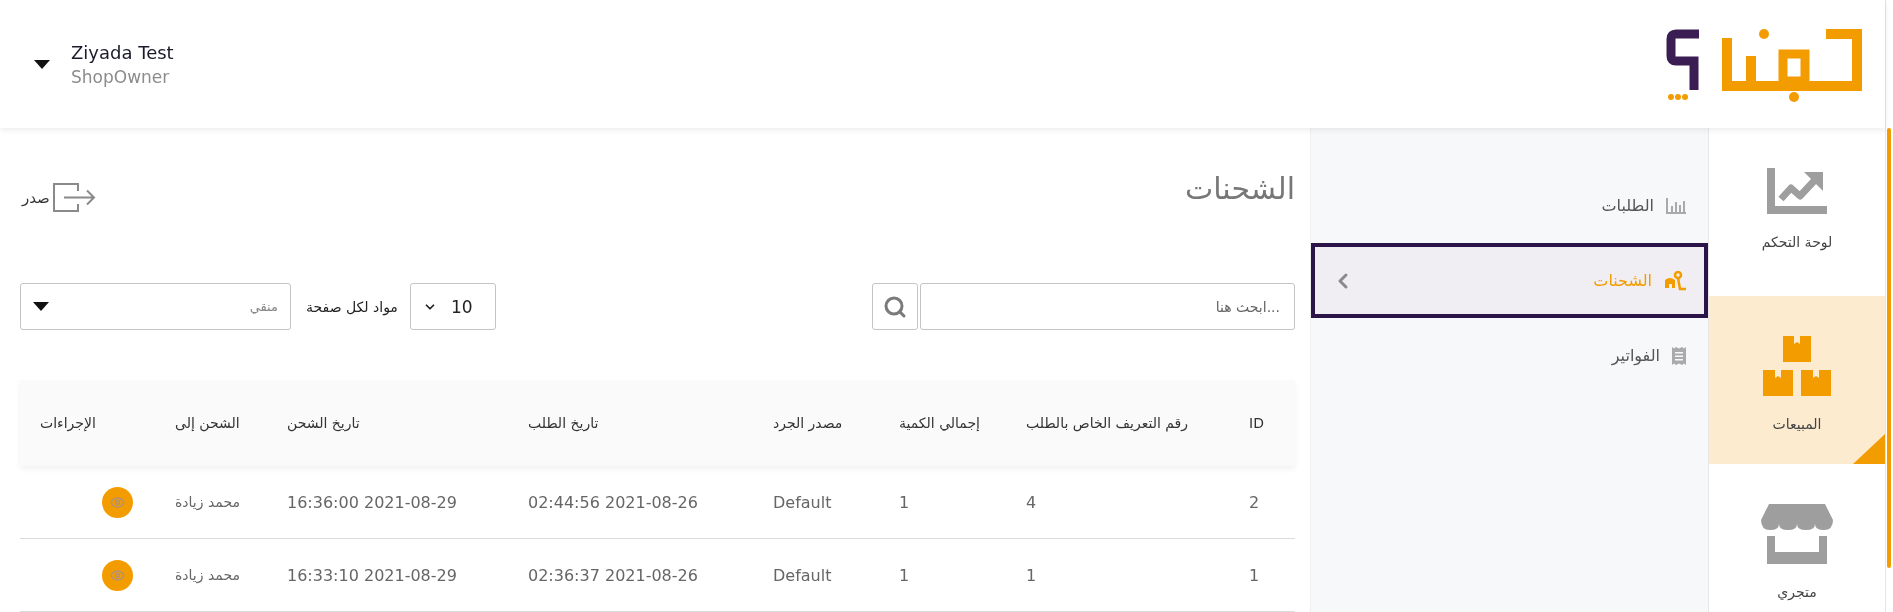 This screenshot has height=612, width=1893. I want to click on export-icon, so click(73, 197).